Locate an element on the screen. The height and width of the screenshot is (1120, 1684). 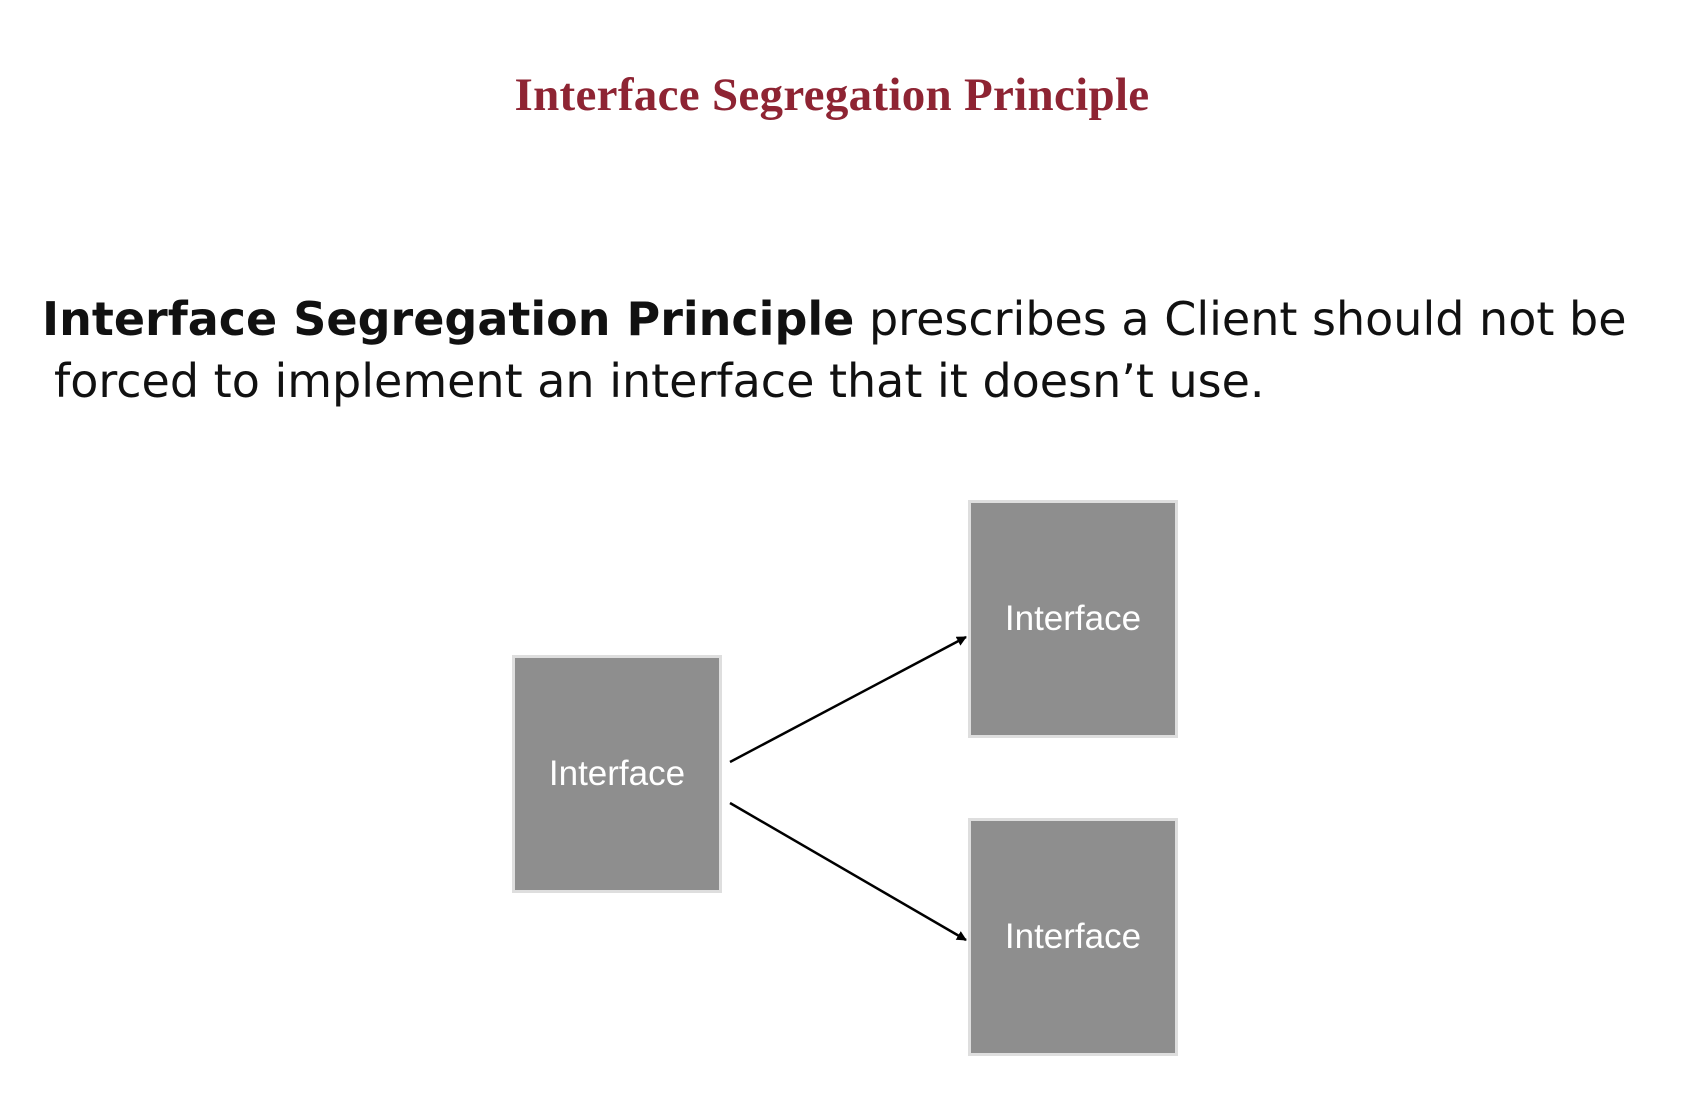
interface-box-source: Interface is located at coordinates (617, 774).